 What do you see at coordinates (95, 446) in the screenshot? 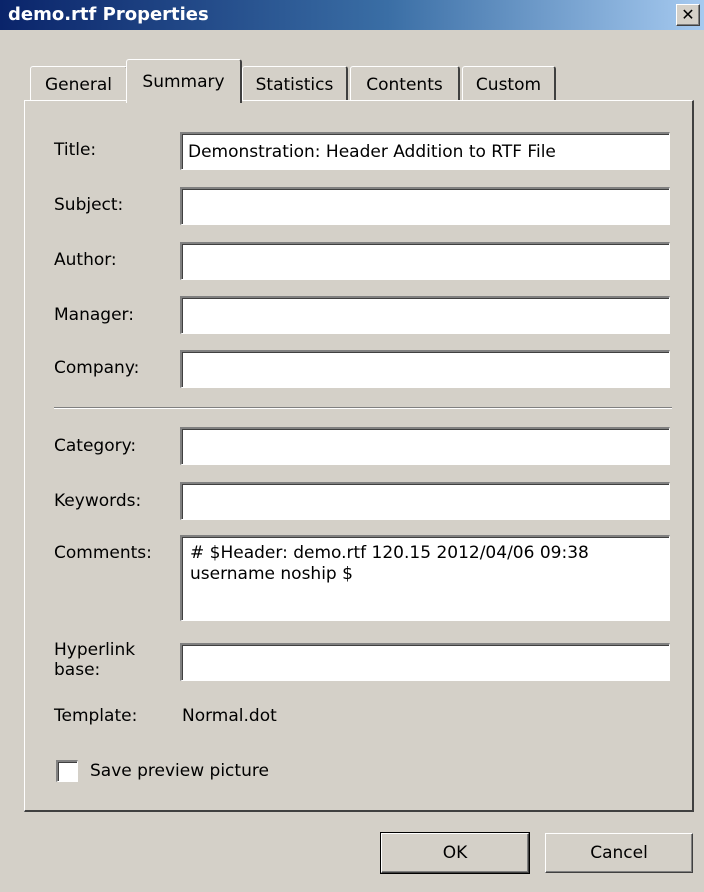
I see `category-label: Category:` at bounding box center [95, 446].